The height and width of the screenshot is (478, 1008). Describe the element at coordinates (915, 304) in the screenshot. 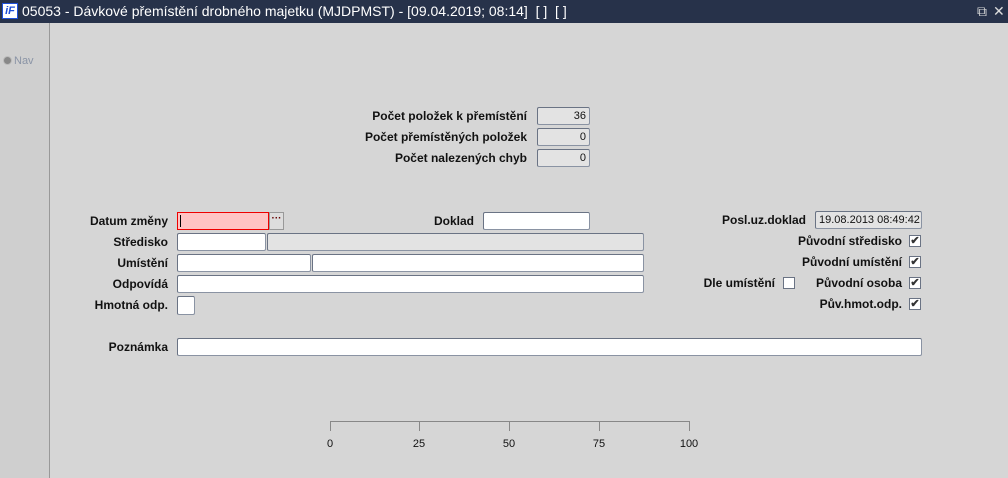

I see `puv-hmot-odp-checkbox: ✔` at that location.